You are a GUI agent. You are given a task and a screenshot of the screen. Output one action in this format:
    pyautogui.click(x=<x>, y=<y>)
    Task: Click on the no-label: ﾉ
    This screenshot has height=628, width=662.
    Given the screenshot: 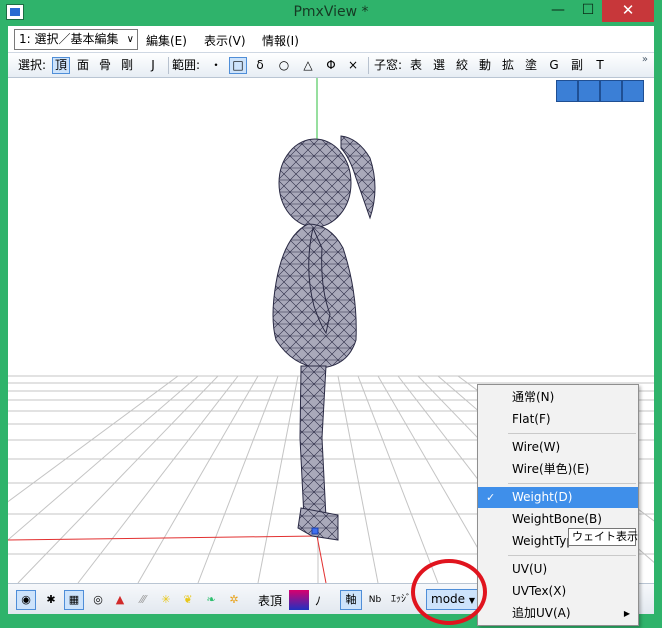 What is the action you would take?
    pyautogui.click(x=318, y=600)
    